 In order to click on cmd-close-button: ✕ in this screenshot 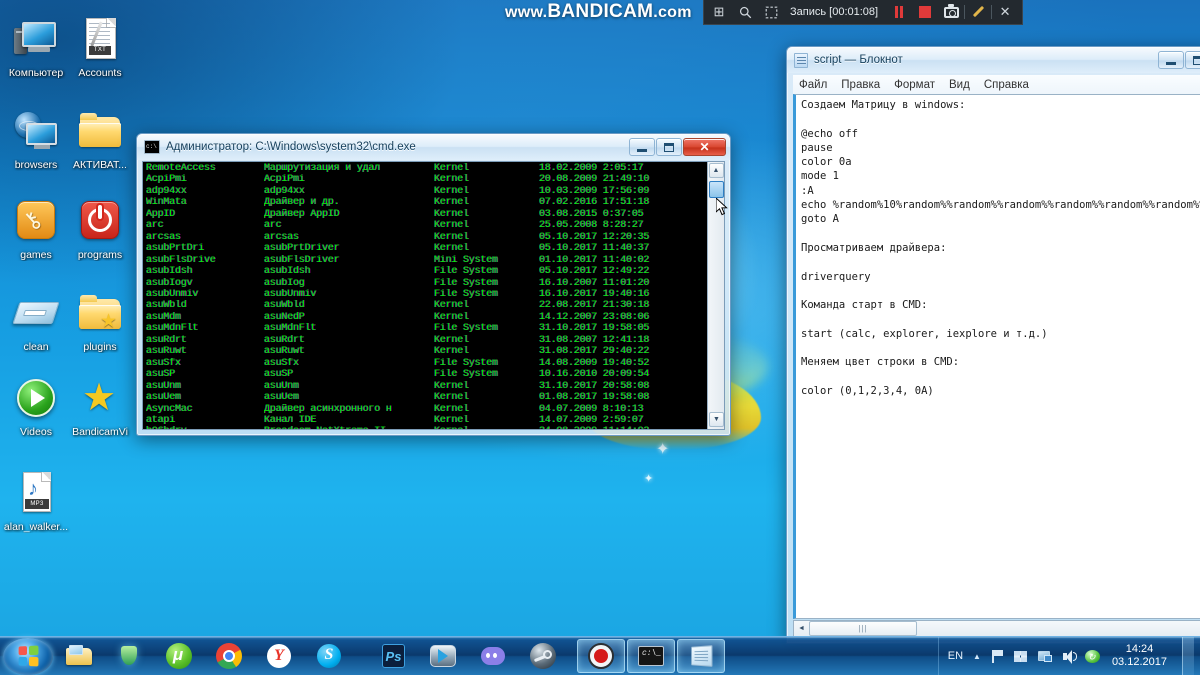, I will do `click(704, 147)`.